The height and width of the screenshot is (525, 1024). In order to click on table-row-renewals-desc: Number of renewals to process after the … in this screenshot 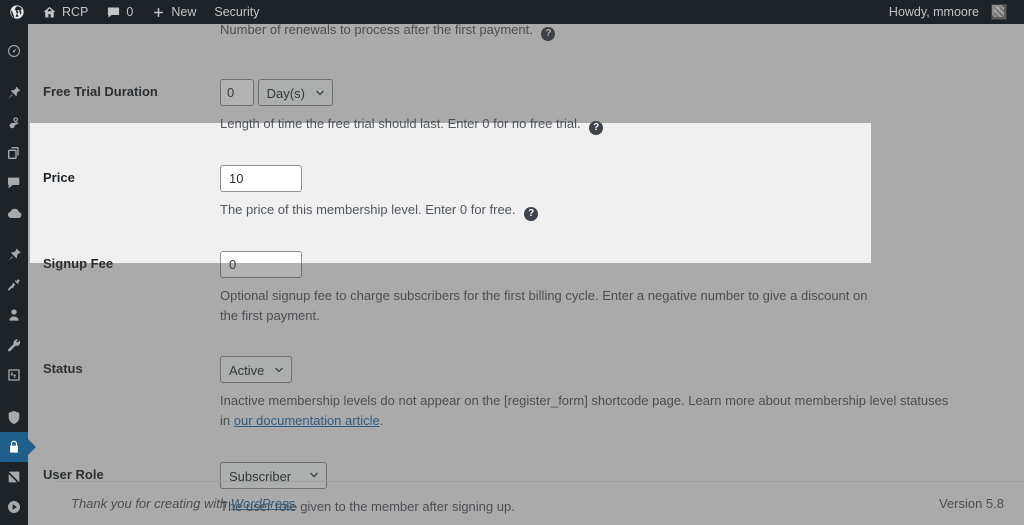, I will do `click(526, 44)`.